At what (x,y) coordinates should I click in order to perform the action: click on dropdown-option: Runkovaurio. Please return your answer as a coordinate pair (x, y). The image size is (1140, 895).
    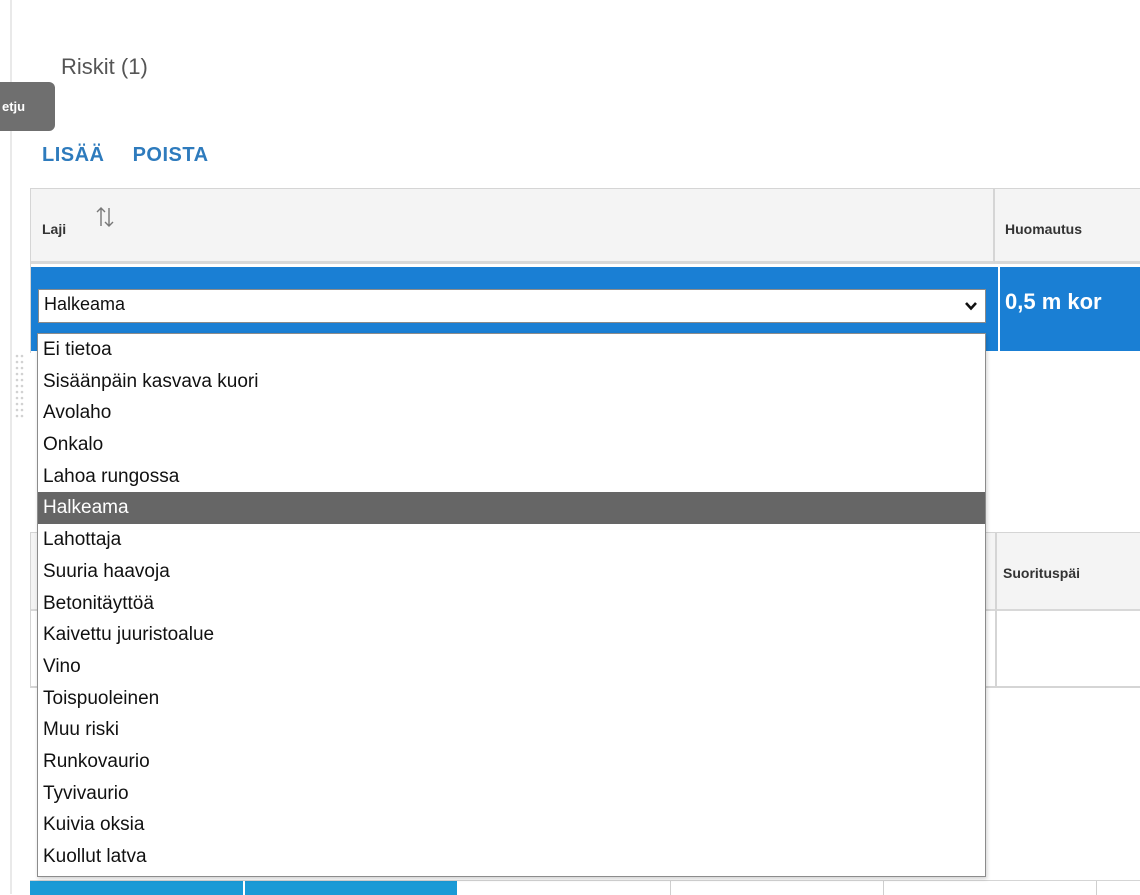
    Looking at the image, I should click on (511, 762).